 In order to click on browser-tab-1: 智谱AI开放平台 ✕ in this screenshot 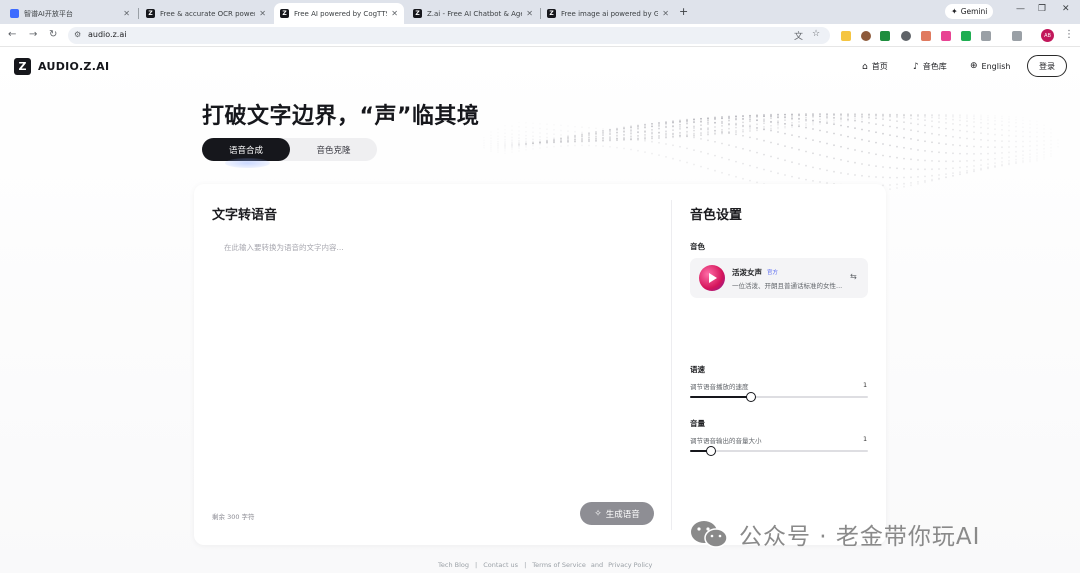, I will do `click(70, 13)`.